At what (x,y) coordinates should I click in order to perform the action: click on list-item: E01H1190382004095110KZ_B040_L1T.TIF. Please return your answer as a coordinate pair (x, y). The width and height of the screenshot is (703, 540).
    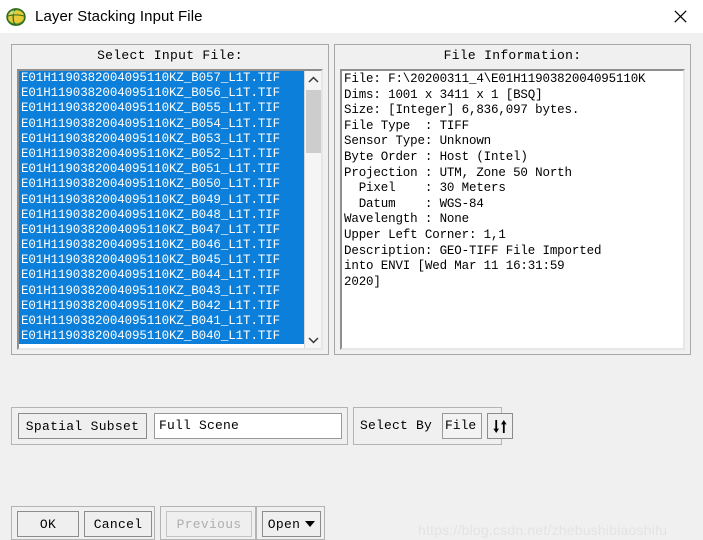
    Looking at the image, I should click on (161, 337).